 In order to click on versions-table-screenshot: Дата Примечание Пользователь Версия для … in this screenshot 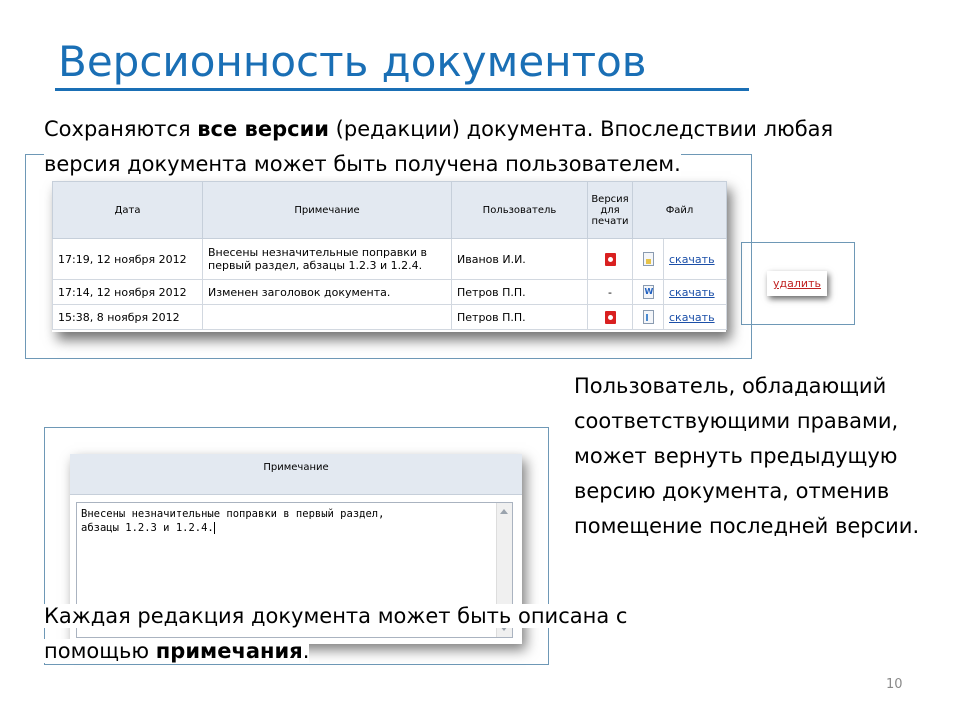, I will do `click(390, 256)`.